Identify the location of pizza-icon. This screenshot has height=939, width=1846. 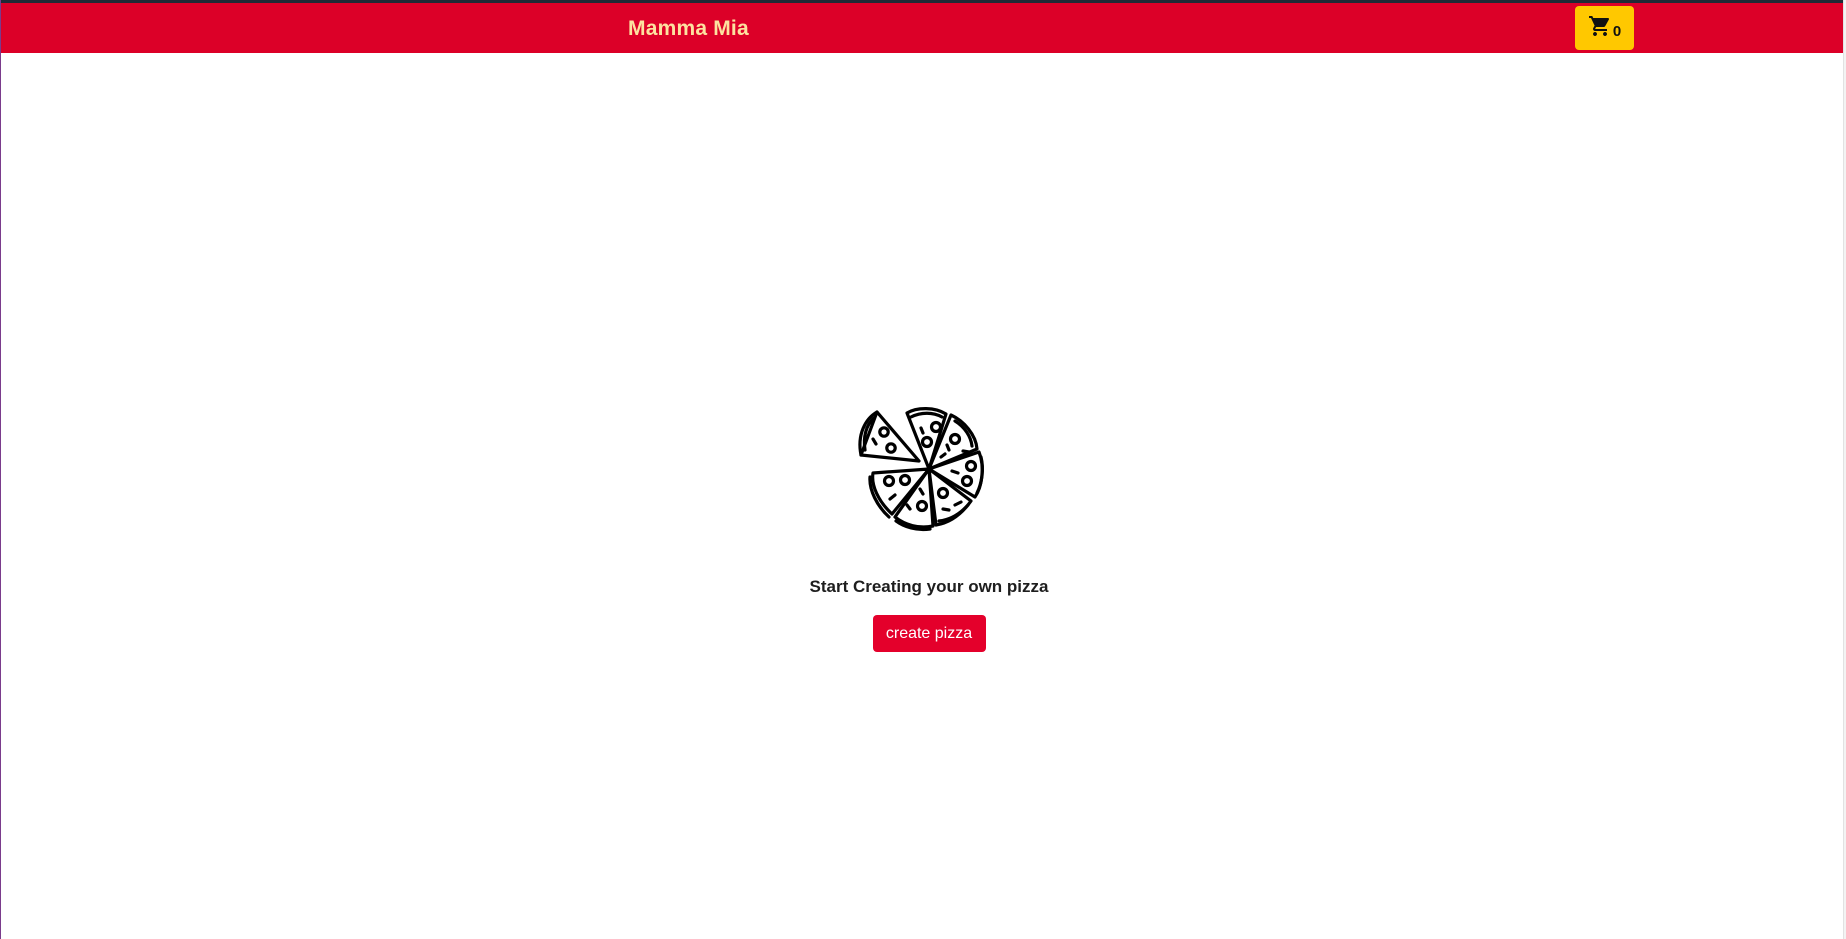
(921, 469).